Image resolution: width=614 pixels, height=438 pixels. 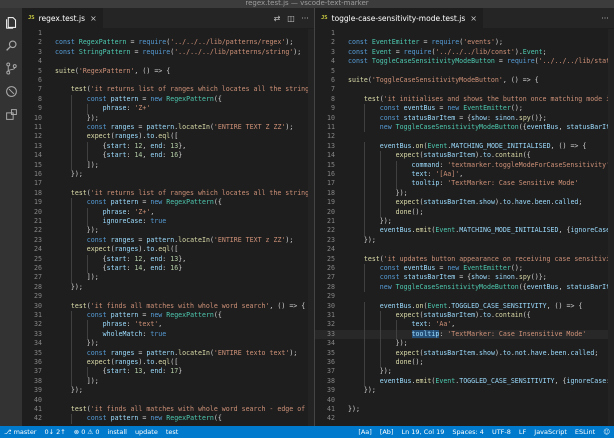 I want to click on indentation: Spaces: 4, so click(x=468, y=432).